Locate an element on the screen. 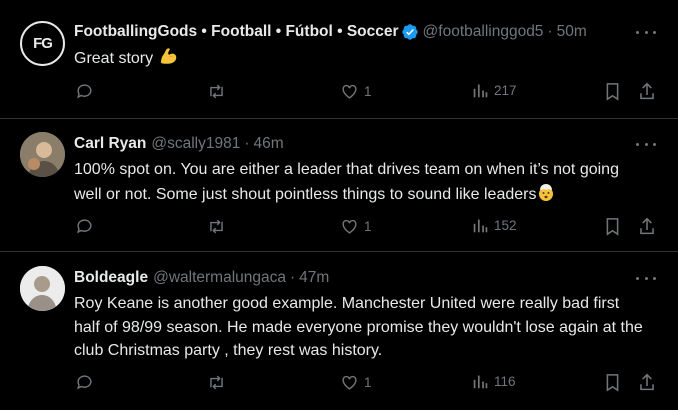 The height and width of the screenshot is (410, 678). author-handle: @footballinggod5 is located at coordinates (483, 32).